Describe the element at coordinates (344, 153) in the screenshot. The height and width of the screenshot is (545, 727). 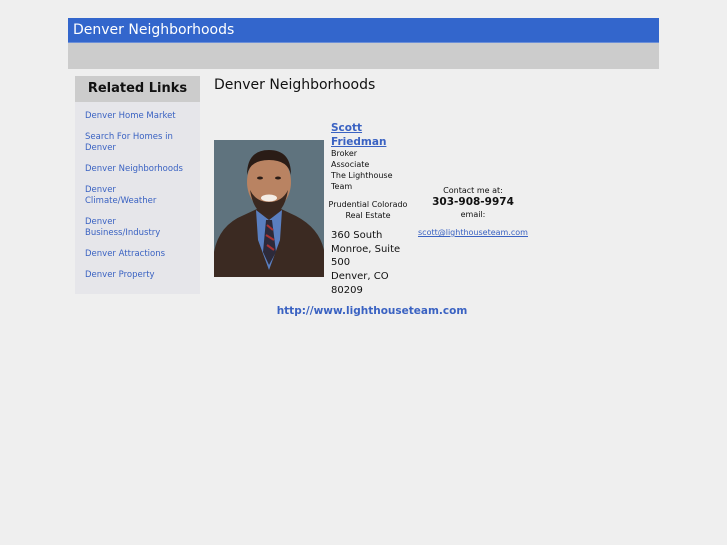
I see `agent-title-line: Broker` at that location.